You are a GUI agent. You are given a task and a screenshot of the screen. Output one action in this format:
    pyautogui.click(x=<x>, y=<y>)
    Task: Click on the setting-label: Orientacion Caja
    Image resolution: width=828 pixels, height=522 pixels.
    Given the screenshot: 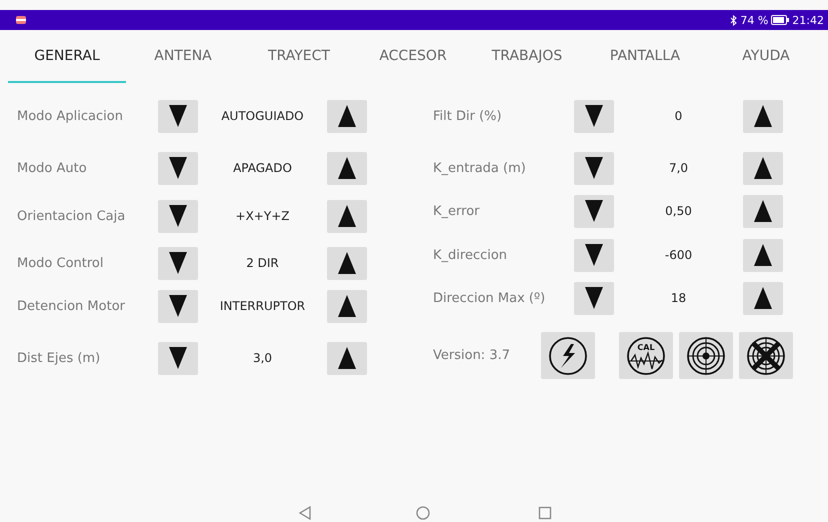 What is the action you would take?
    pyautogui.click(x=71, y=216)
    